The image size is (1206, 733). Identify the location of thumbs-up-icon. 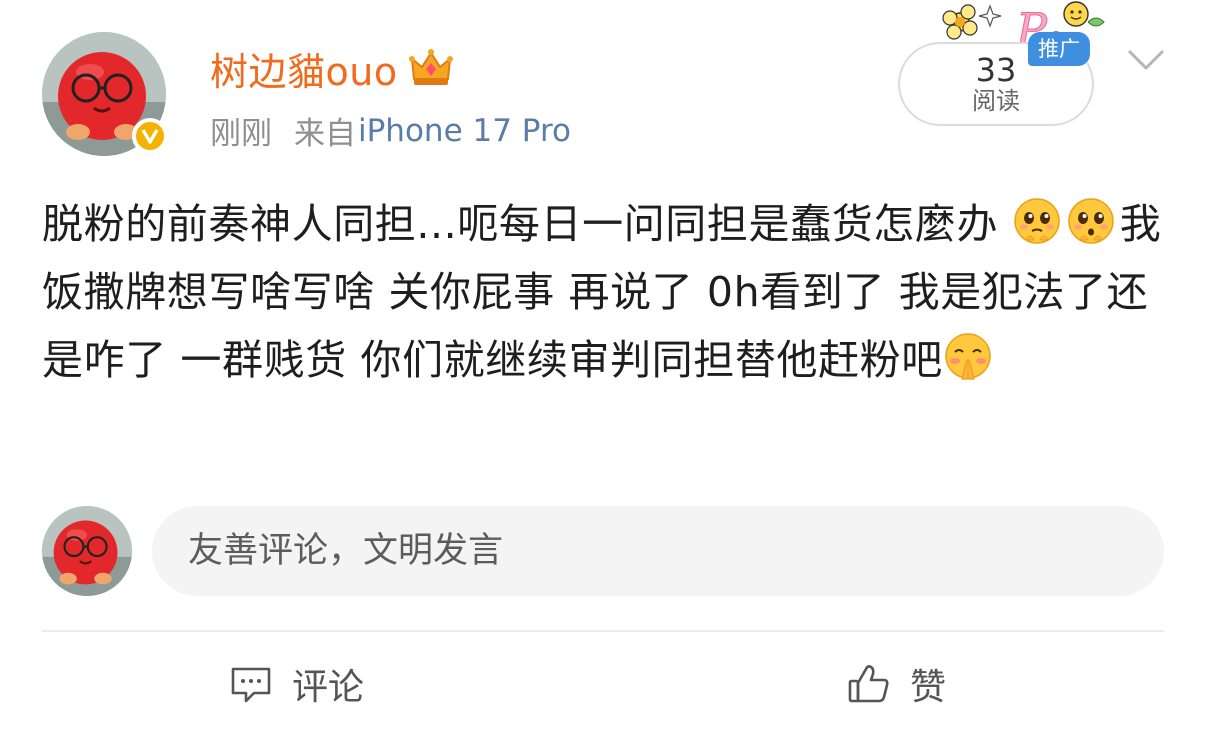
(868, 684).